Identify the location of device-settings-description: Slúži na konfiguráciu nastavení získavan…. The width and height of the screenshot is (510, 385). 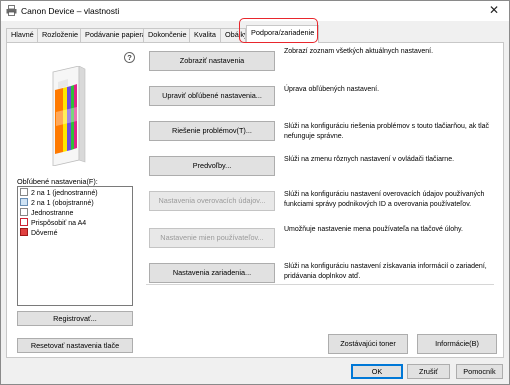
(385, 271).